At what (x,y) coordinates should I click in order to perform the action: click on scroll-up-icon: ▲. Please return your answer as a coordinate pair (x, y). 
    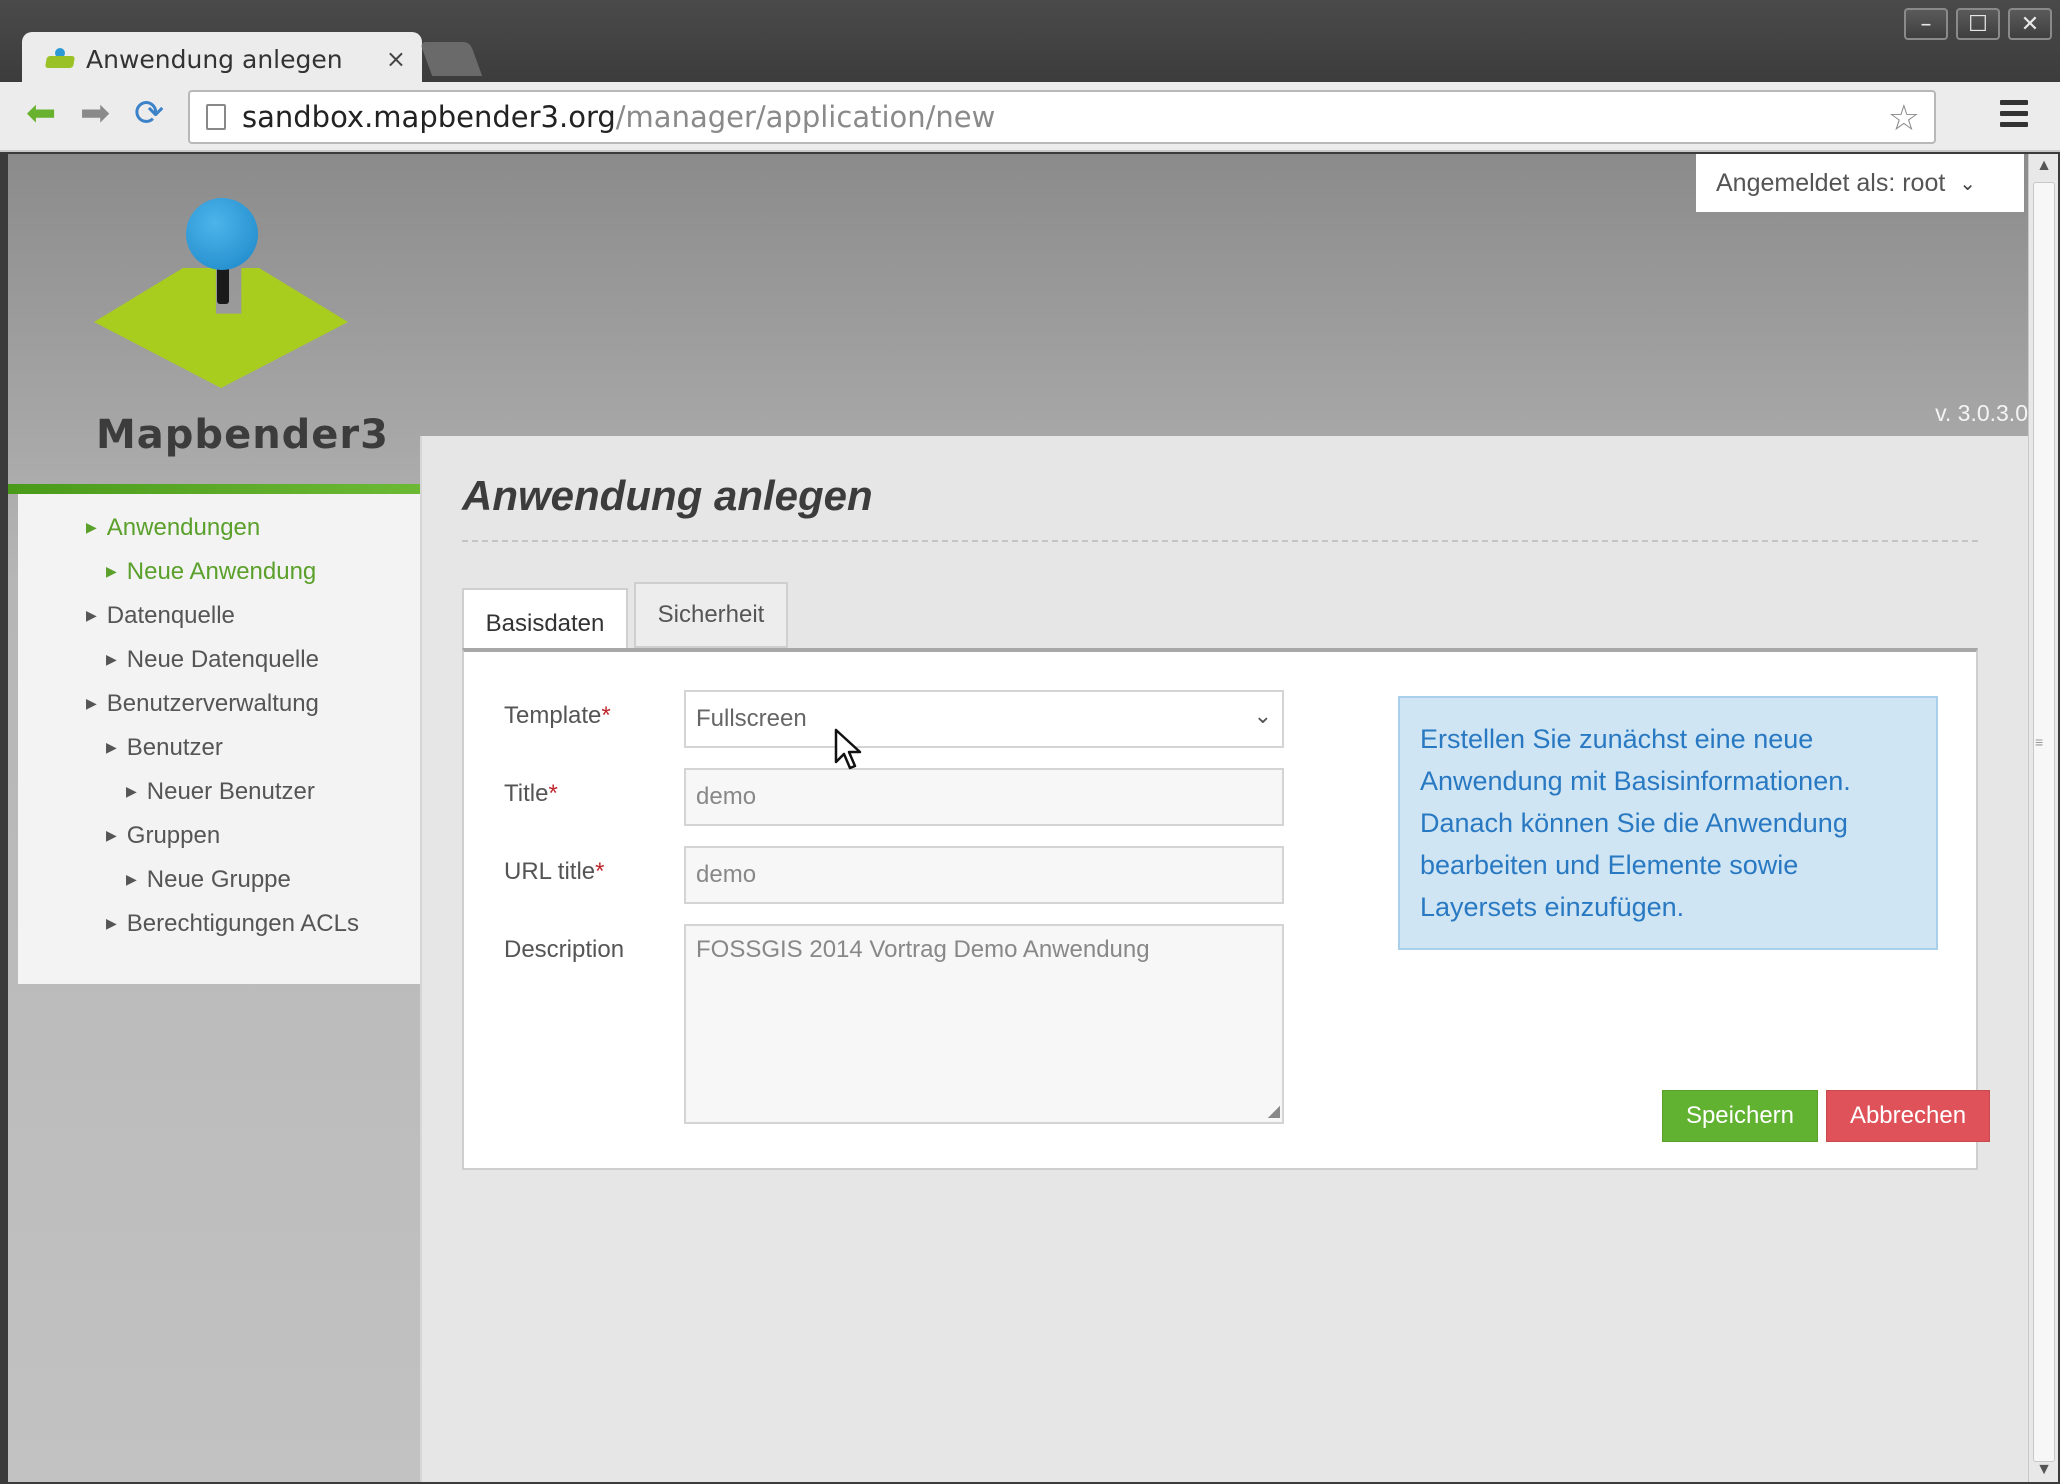
    Looking at the image, I should click on (2044, 166).